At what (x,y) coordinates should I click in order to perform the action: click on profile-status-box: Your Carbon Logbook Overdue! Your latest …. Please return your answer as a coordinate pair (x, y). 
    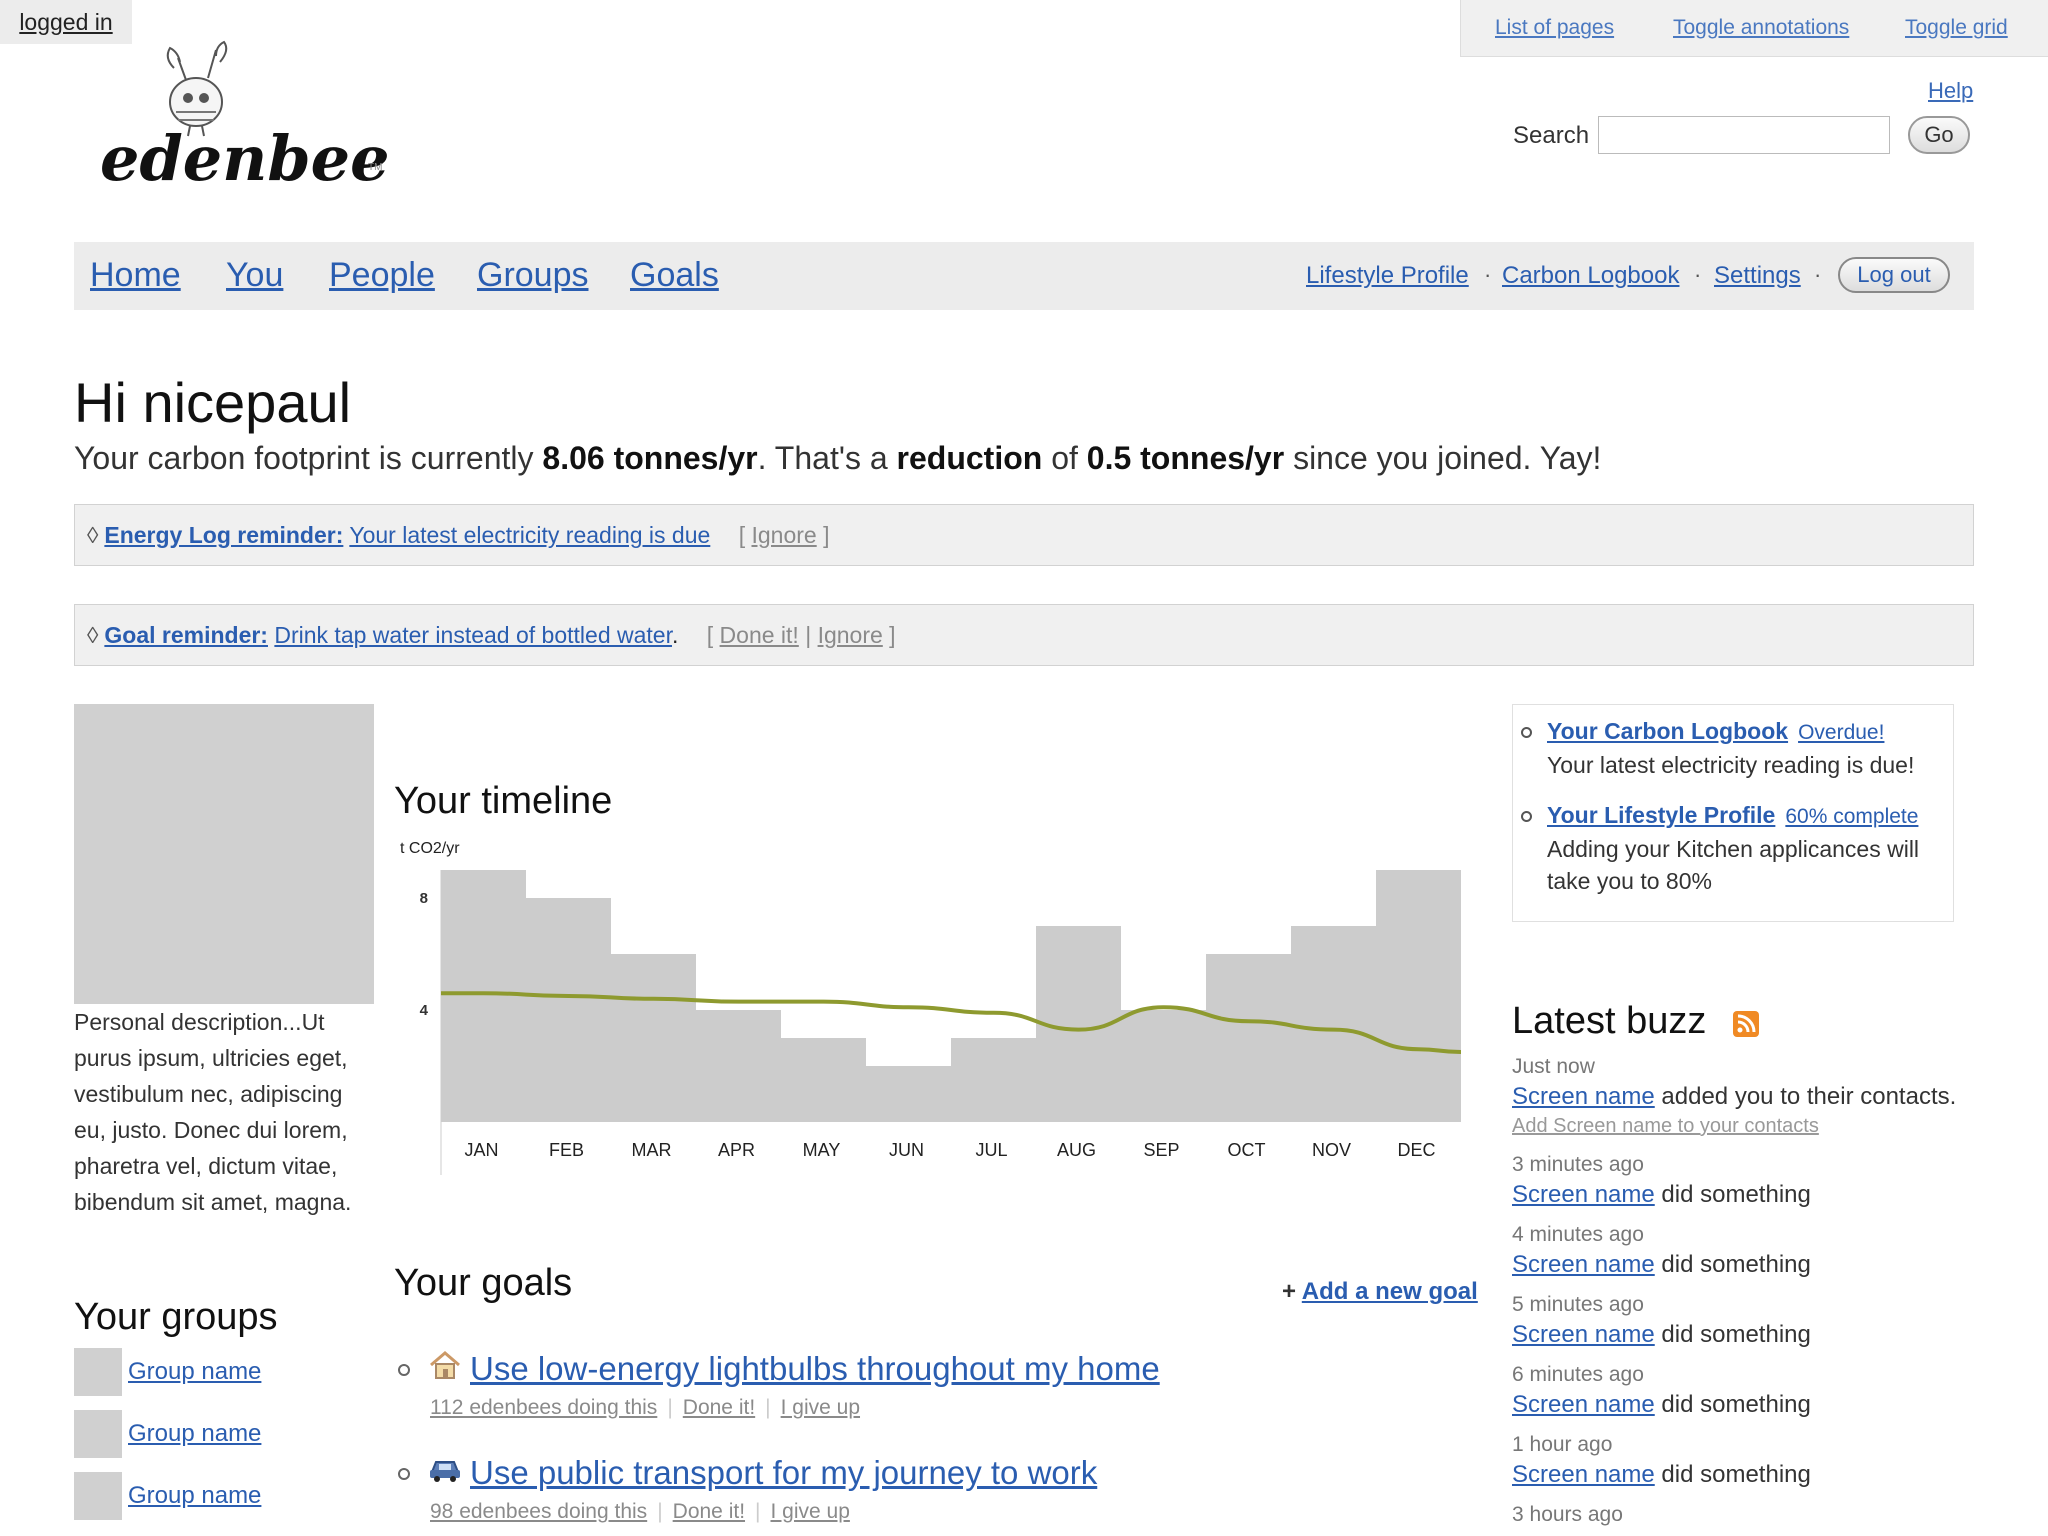
    Looking at the image, I should click on (1733, 813).